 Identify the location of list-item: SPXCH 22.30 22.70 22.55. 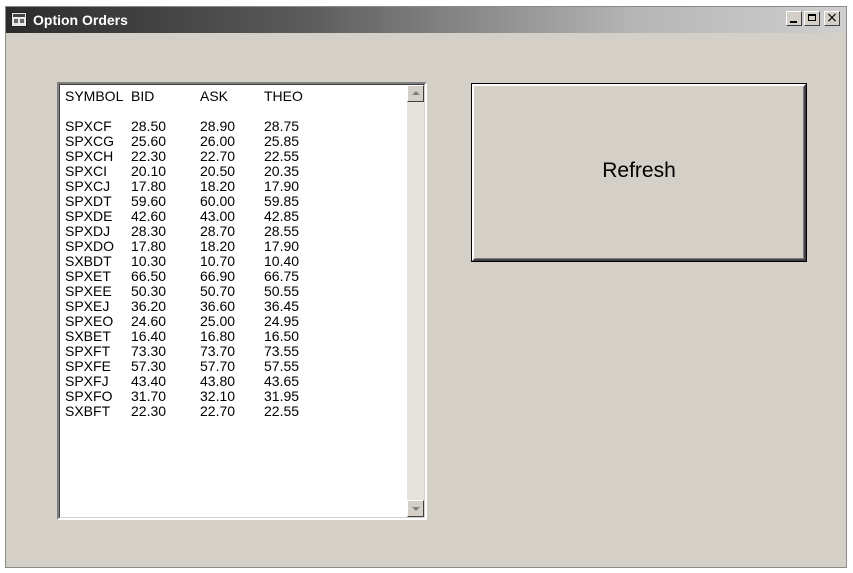
(231, 156).